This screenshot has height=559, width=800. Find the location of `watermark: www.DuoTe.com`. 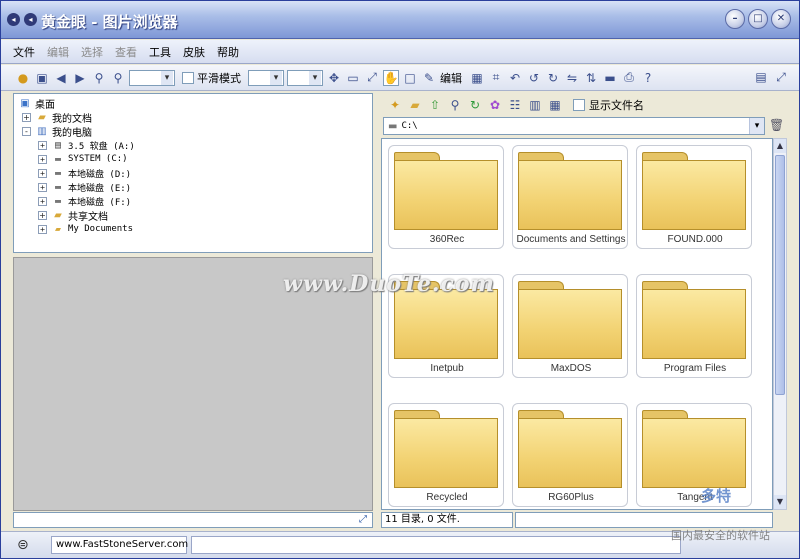

watermark: www.DuoTe.com is located at coordinates (389, 284).